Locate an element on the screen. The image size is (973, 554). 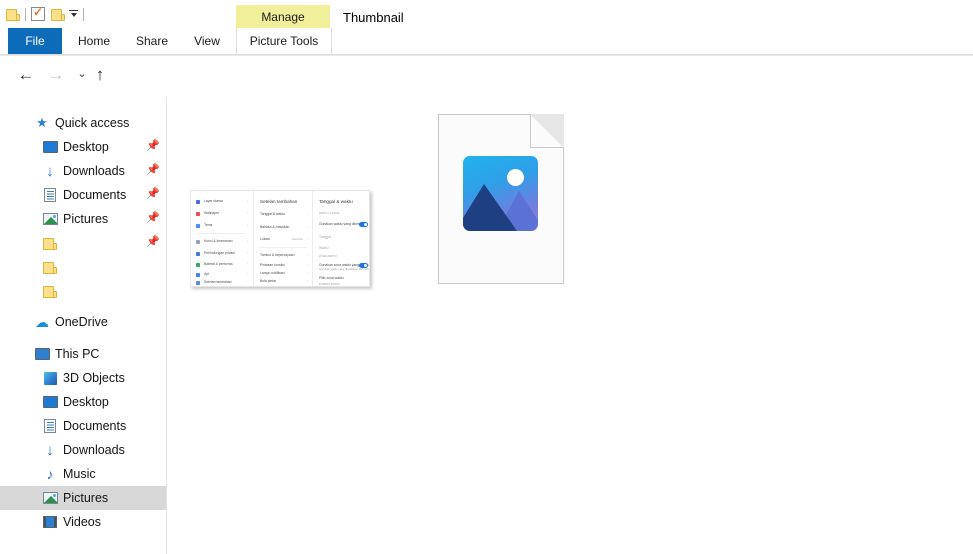
sidebar-item-label: Desktop is located at coordinates (86, 402).